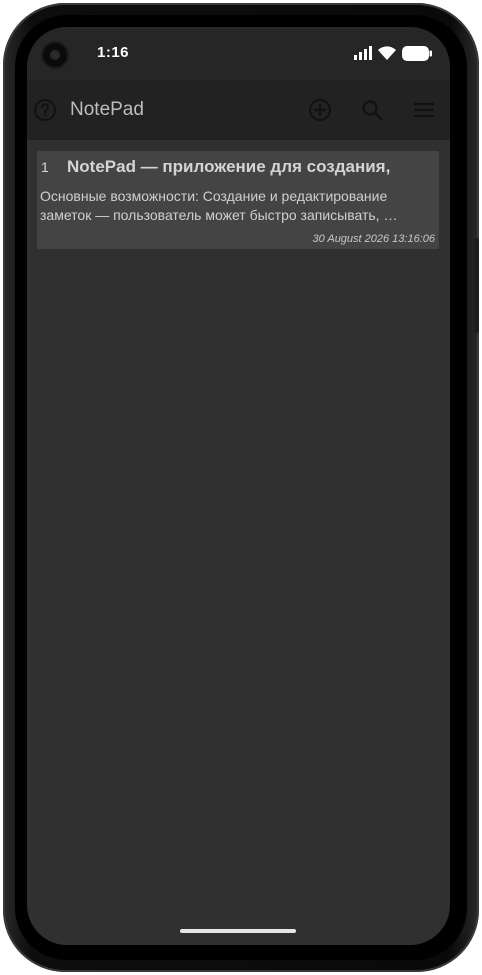 Image resolution: width=482 pixels, height=975 pixels. I want to click on status-icons, so click(393, 53).